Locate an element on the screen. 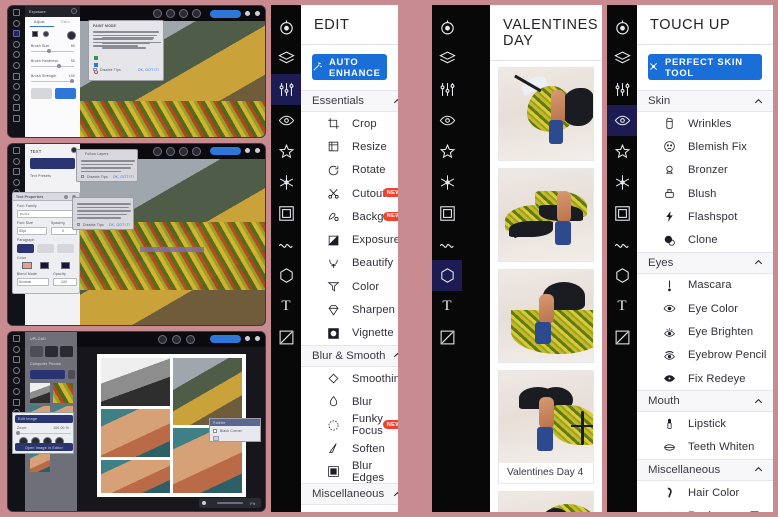  brush-size-slider is located at coordinates (52, 52).